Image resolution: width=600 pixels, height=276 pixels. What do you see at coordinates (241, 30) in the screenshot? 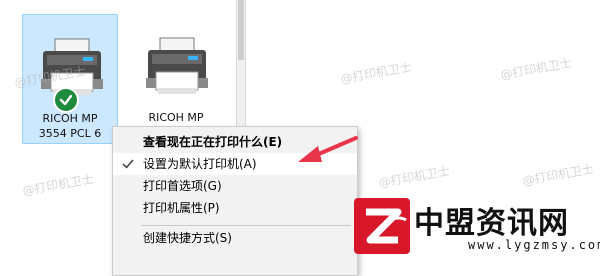
I see `scrollbar-thumb` at bounding box center [241, 30].